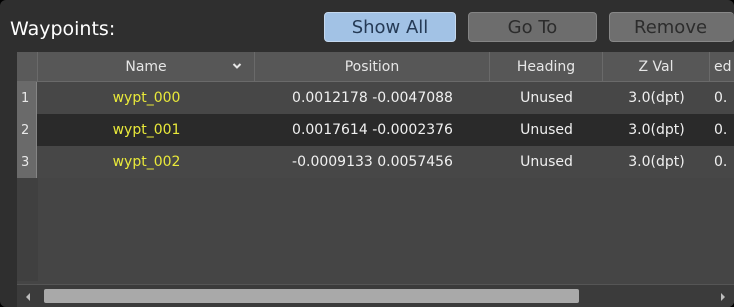 This screenshot has height=307, width=734. I want to click on table-header: Name Position Heading Z Val ed, so click(375, 67).